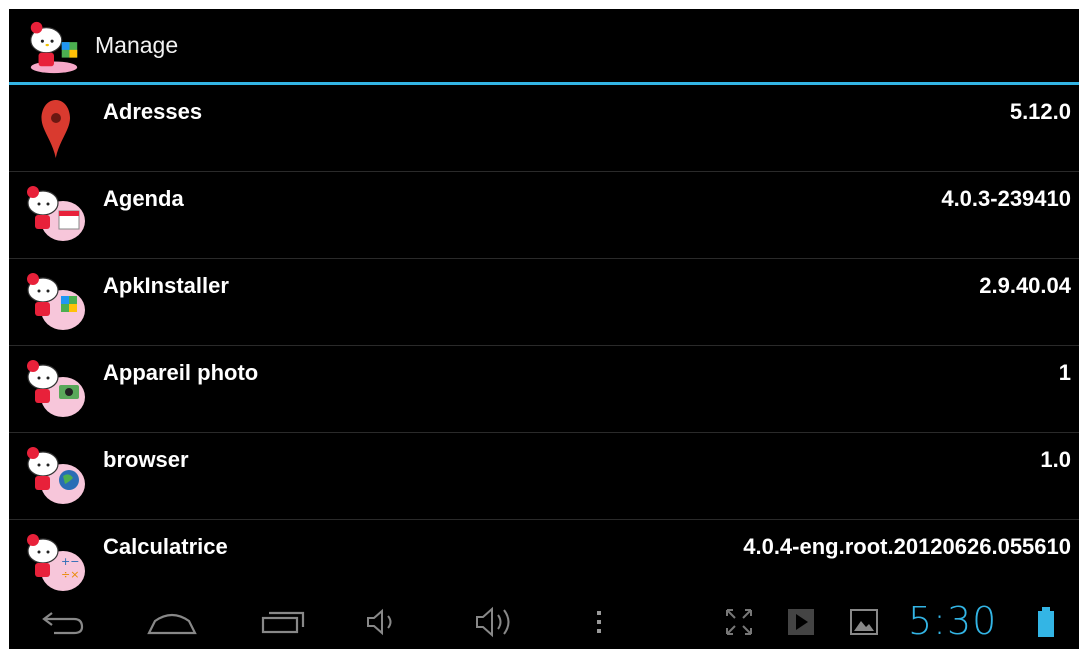  I want to click on list-item-adresses: Adresses 5.12.0, so click(544, 128).